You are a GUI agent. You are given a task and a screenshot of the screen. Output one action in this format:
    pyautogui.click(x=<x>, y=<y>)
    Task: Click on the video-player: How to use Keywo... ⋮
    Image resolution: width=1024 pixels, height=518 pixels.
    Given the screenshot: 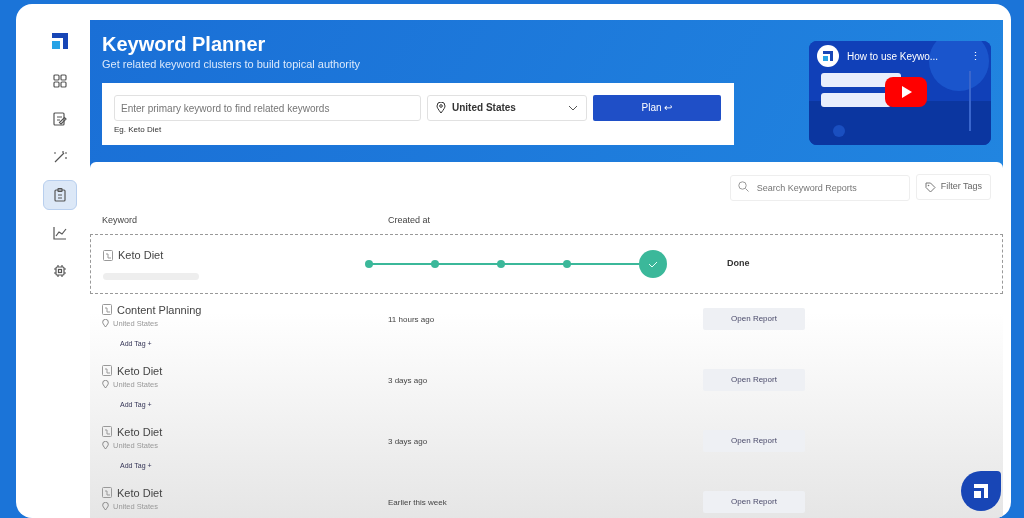 What is the action you would take?
    pyautogui.click(x=900, y=93)
    